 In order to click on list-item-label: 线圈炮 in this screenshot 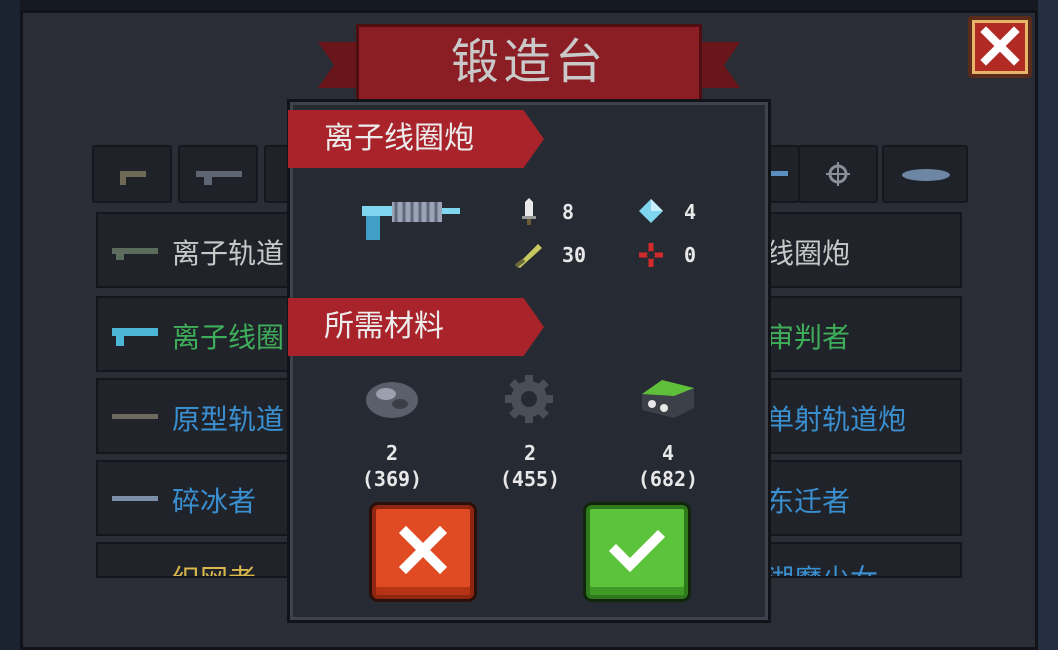, I will do `click(808, 253)`.